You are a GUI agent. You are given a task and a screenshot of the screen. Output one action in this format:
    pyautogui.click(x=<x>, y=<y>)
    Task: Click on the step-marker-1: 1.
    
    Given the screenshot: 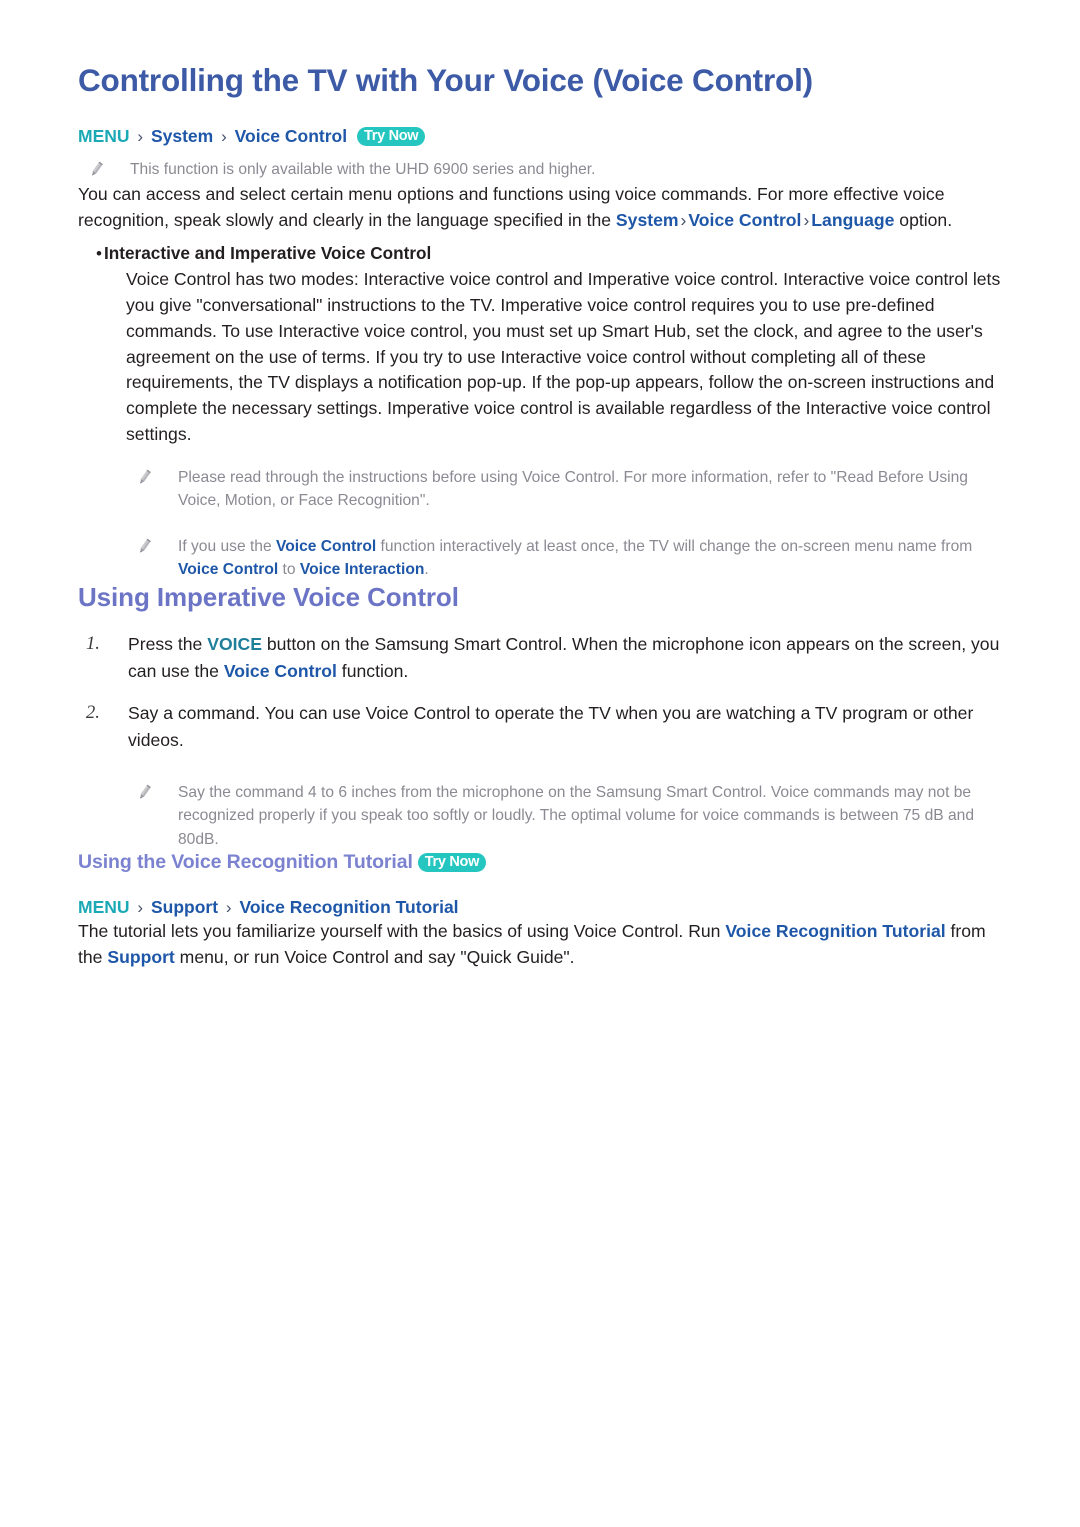 What is the action you would take?
    pyautogui.click(x=93, y=643)
    